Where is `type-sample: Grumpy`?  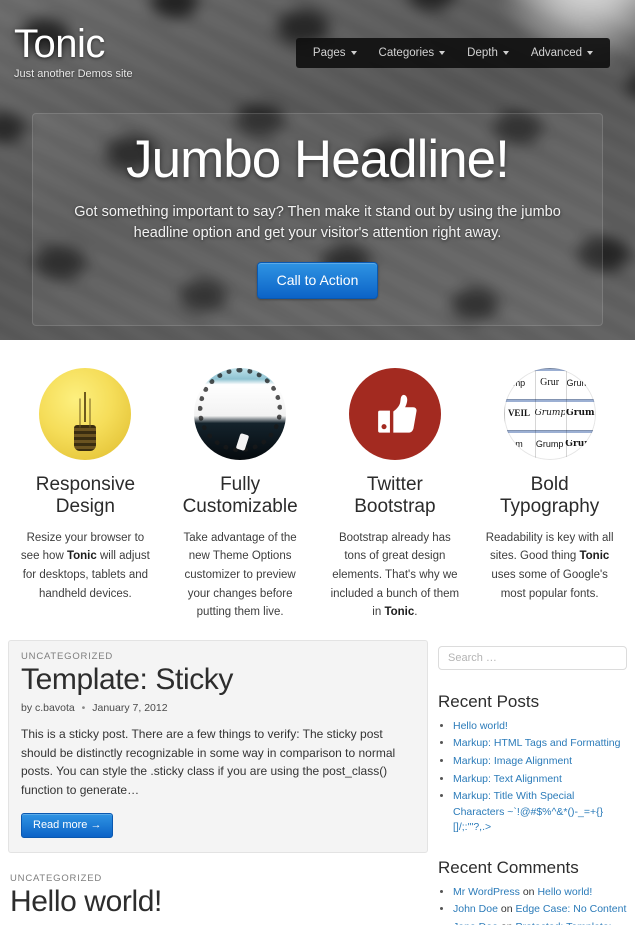 type-sample: Grumpy is located at coordinates (549, 414).